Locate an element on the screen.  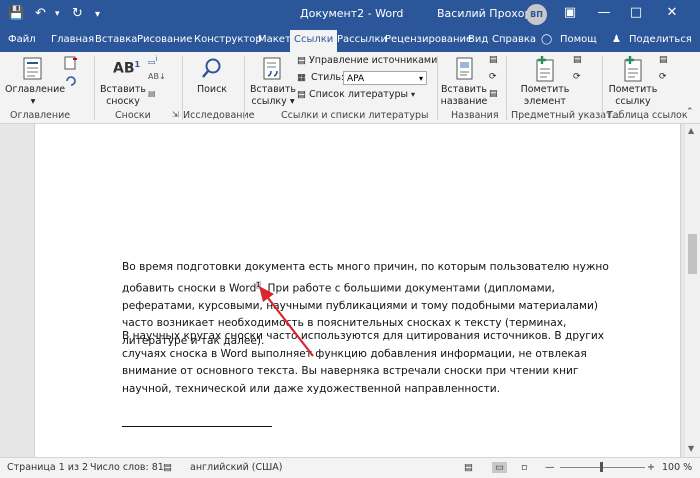
cross-reference-icon: ▤ is located at coordinates (493, 94).